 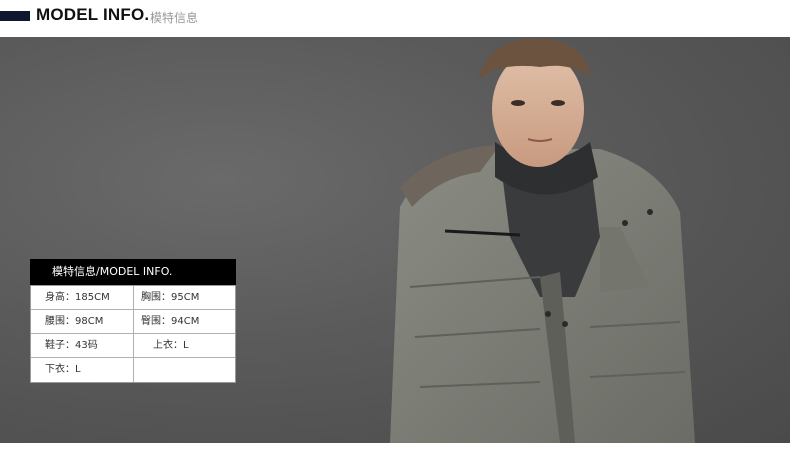 I want to click on bottom-size-cell: 下衣：L, so click(x=63, y=369).